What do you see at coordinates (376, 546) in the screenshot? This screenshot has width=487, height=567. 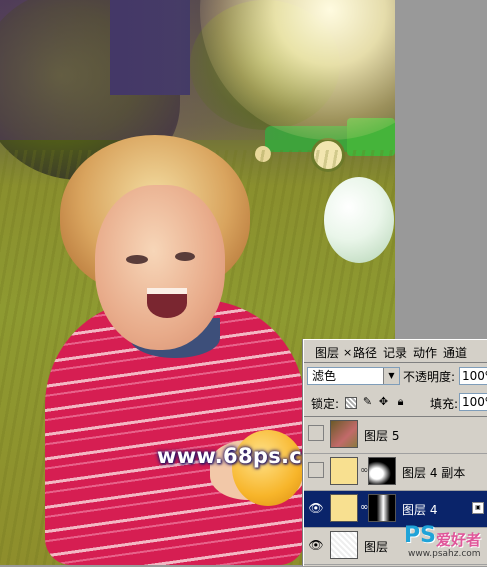 I see `layer-name: 图层` at bounding box center [376, 546].